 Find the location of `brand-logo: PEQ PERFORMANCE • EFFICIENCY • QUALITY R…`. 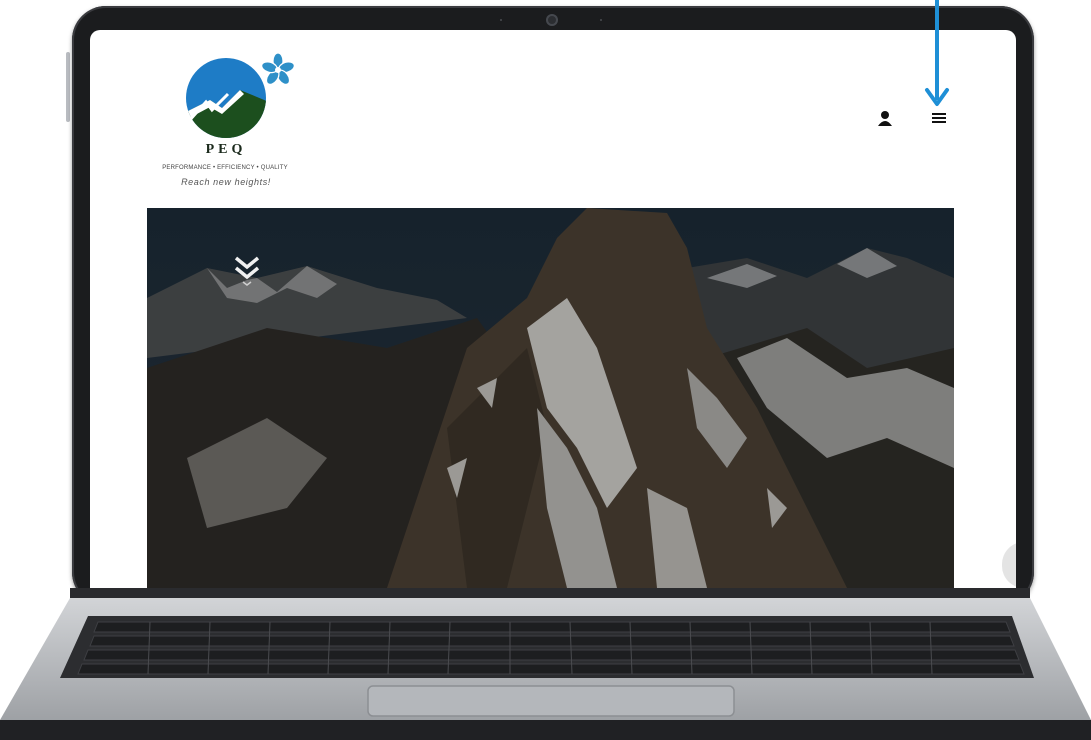

brand-logo: PEQ PERFORMANCE • EFFICIENCY • QUALITY R… is located at coordinates (226, 126).